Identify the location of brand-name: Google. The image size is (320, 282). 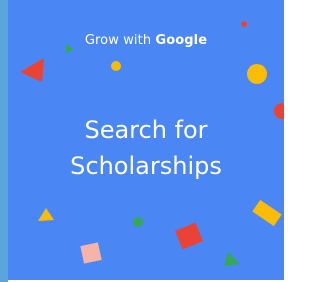
(181, 40).